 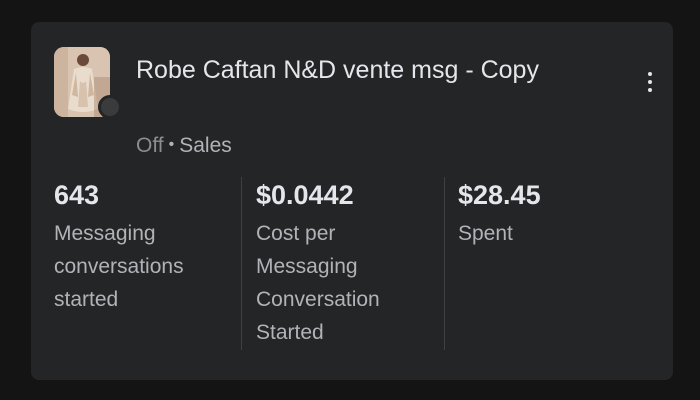 I want to click on status-indicator-dot, so click(x=110, y=107).